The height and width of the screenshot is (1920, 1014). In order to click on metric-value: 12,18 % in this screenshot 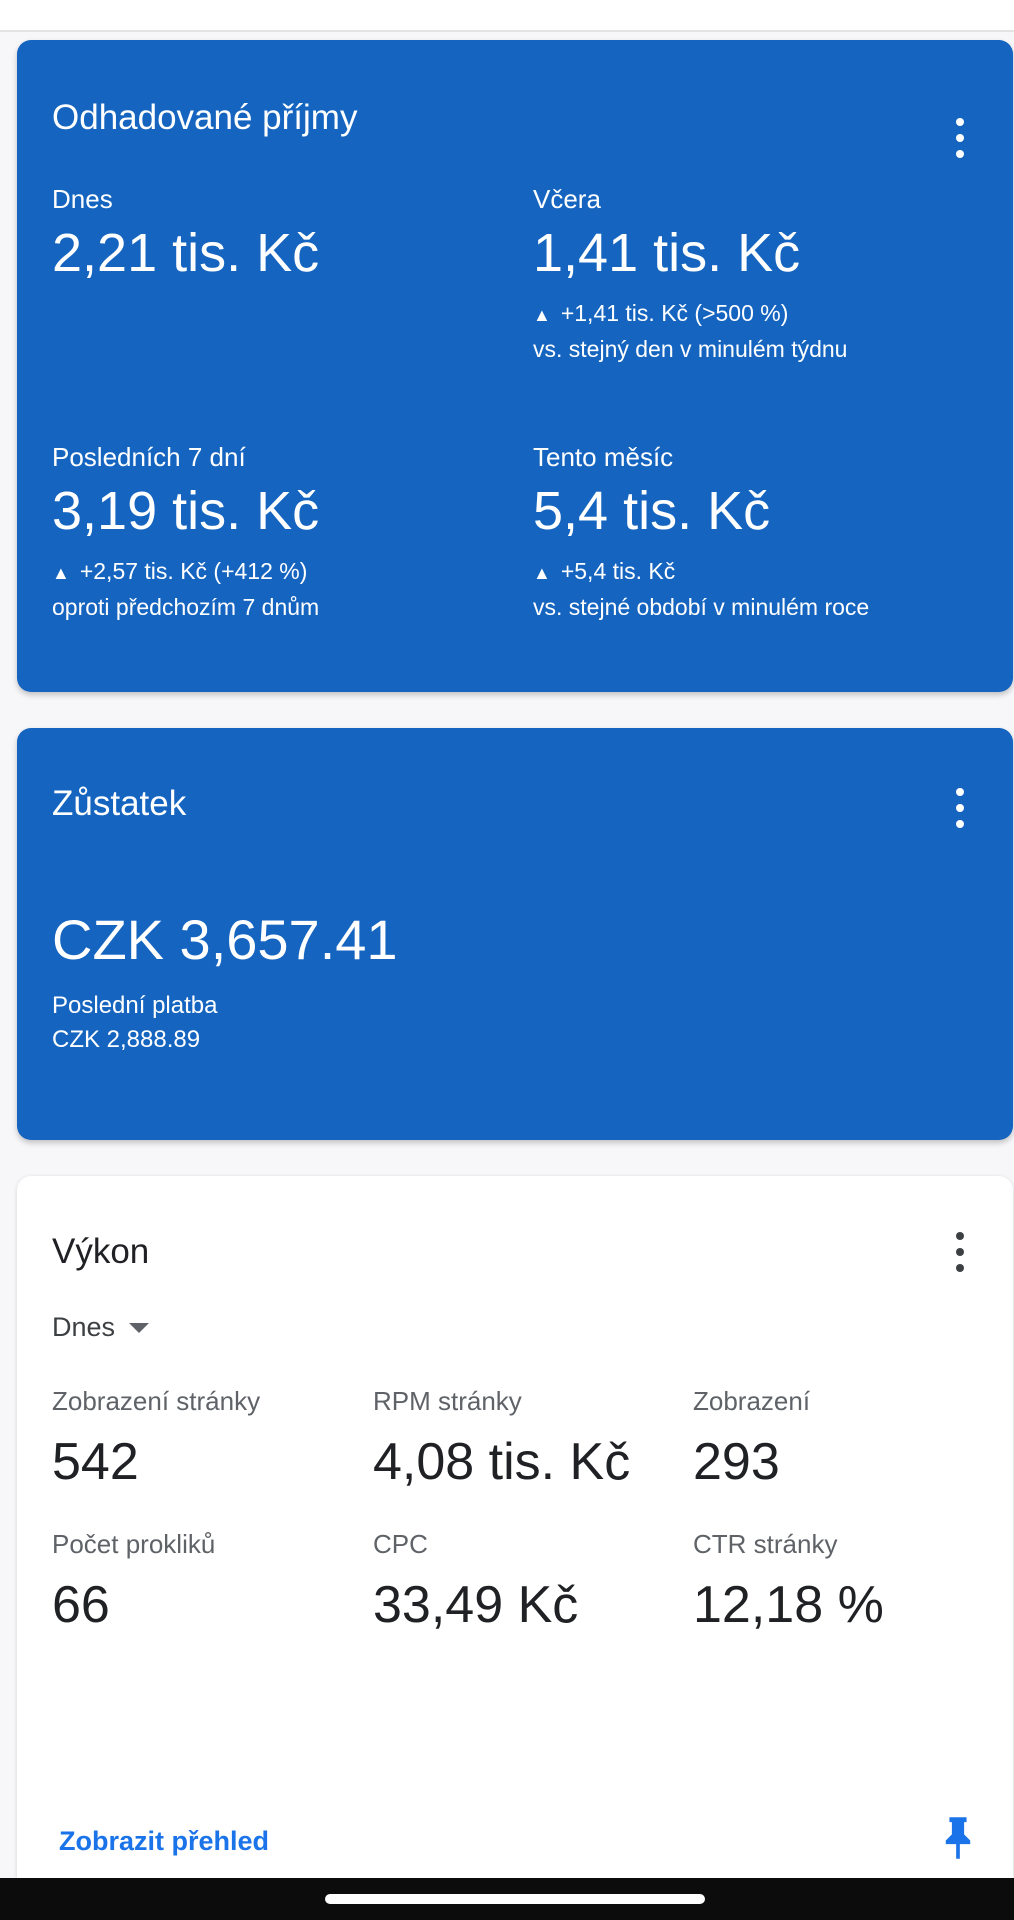, I will do `click(788, 1605)`.